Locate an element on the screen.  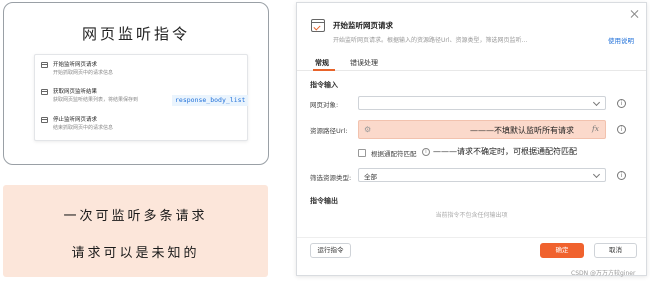
active-tab-indicator is located at coordinates (324, 70).